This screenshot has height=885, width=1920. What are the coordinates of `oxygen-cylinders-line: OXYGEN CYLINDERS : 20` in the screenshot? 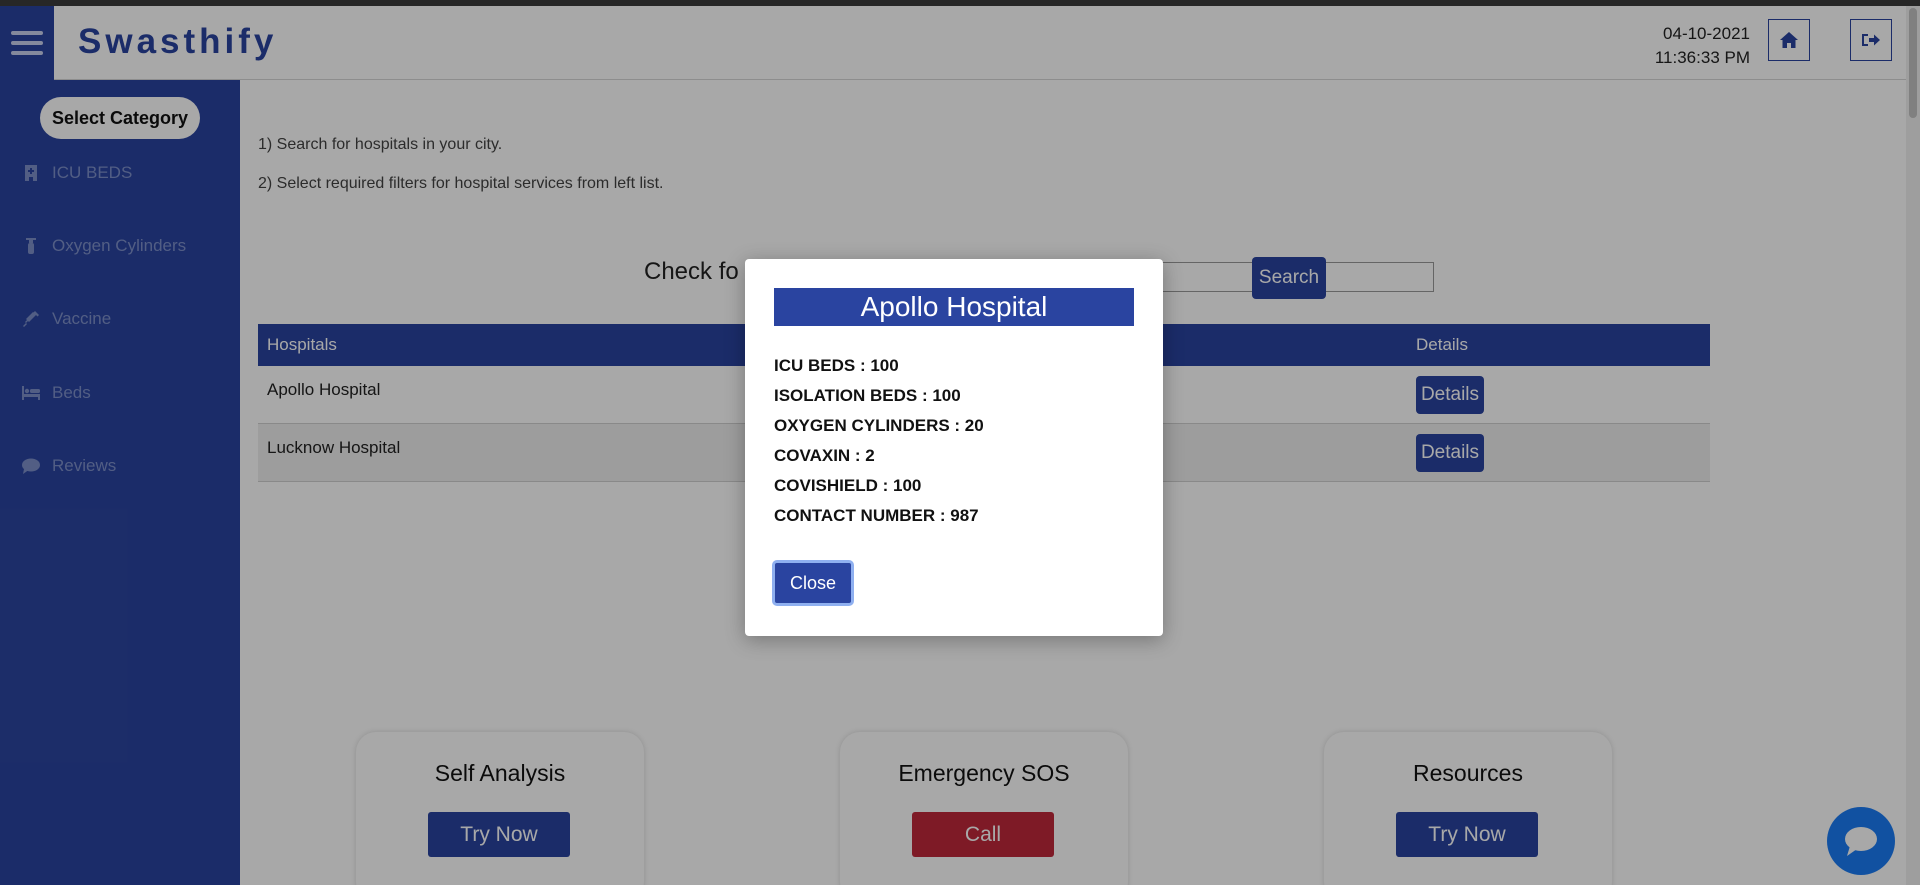 It's located at (879, 425).